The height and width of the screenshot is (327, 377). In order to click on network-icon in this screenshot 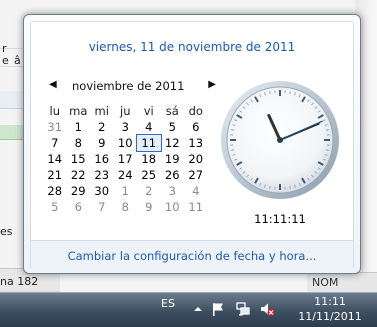, I will do `click(243, 309)`.